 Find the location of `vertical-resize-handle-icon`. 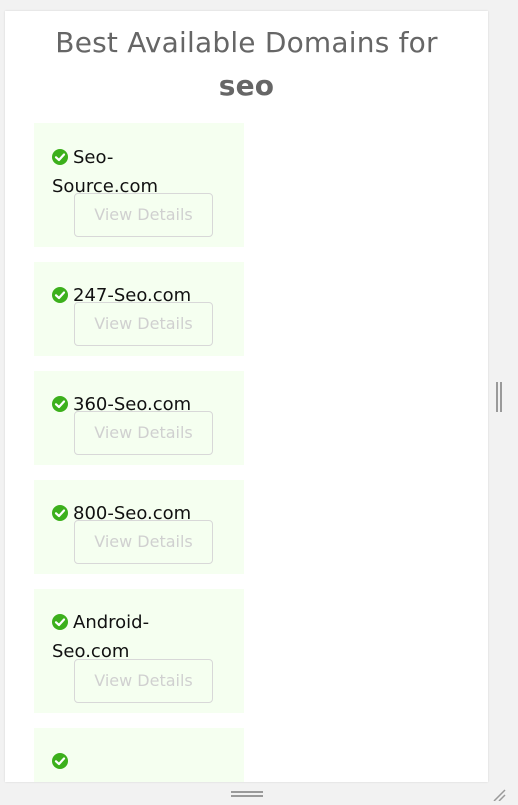

vertical-resize-handle-icon is located at coordinates (500, 397).